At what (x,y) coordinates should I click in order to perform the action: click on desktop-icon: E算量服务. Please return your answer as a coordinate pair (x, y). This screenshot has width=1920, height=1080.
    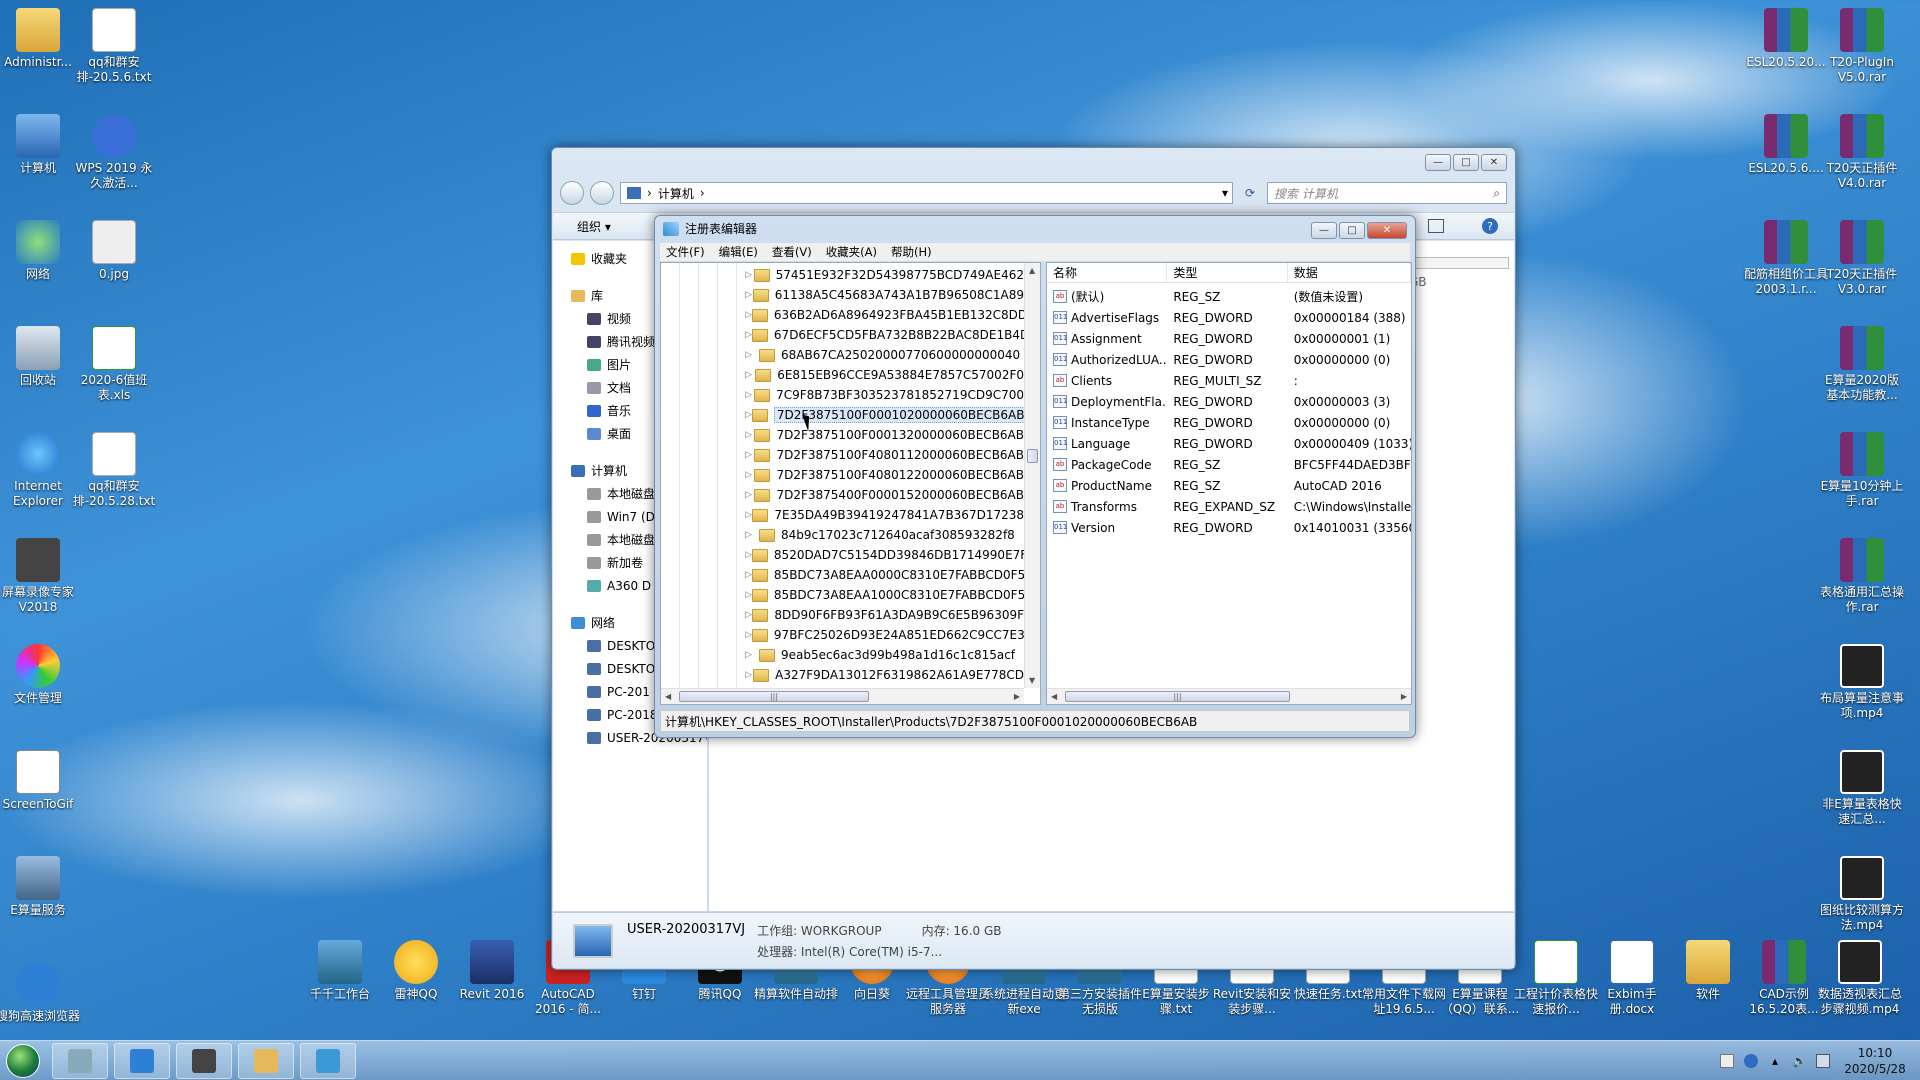
    Looking at the image, I should click on (40, 887).